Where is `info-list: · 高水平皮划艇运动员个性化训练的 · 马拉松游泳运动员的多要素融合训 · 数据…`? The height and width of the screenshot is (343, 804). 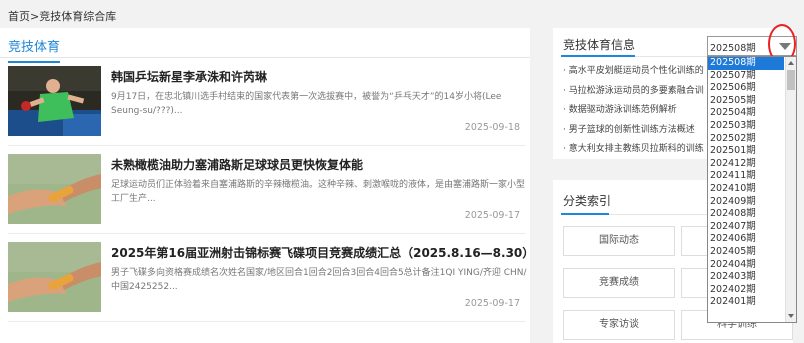 info-list: · 高水平皮划艇运动员个性化训练的 · 马拉松游泳运动员的多要素融合训 · 数据… is located at coordinates (638, 111).